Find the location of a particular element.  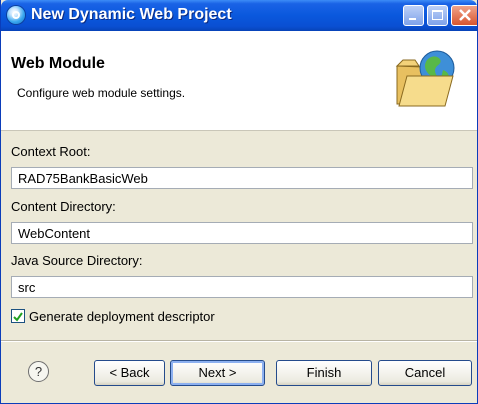

next-button: Next > is located at coordinates (217, 373).